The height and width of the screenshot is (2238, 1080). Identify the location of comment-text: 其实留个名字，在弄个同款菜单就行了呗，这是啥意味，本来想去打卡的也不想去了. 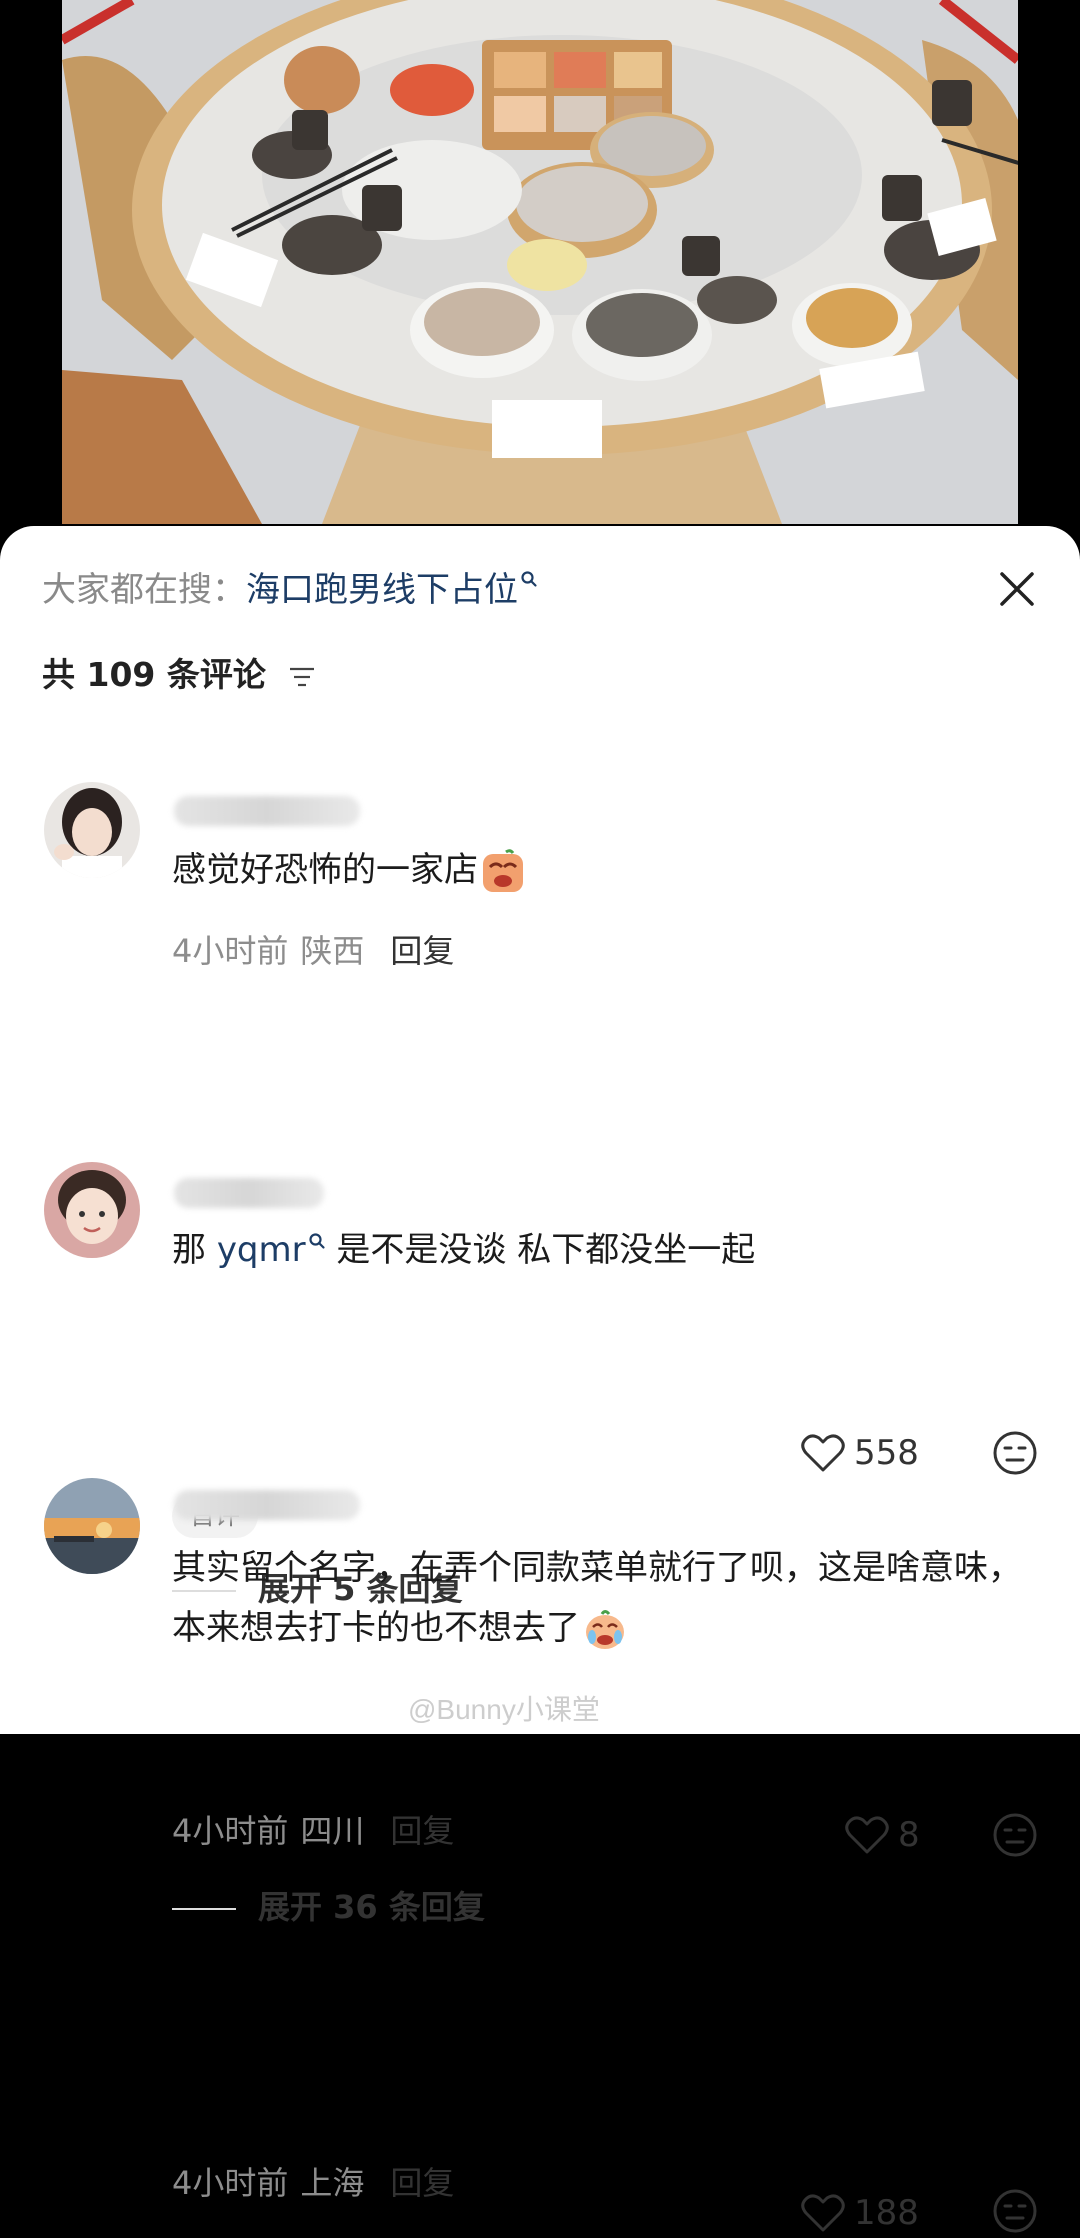
(607, 1598).